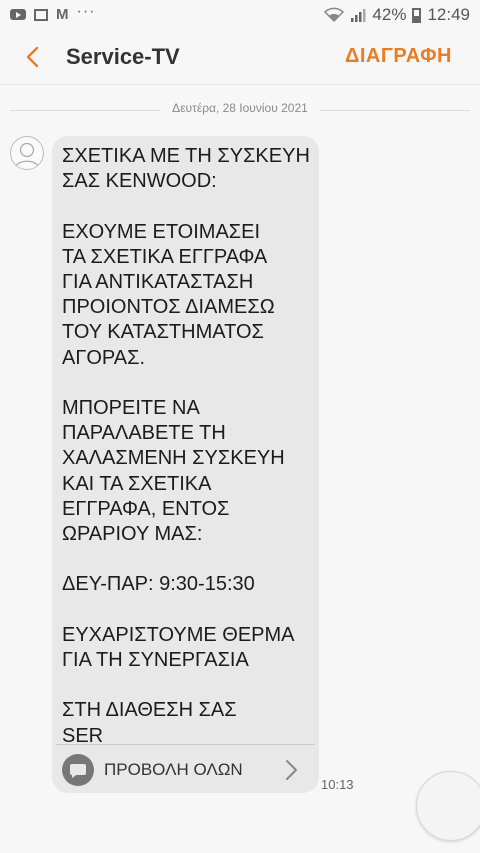 The width and height of the screenshot is (480, 853). I want to click on signal-icon, so click(358, 15).